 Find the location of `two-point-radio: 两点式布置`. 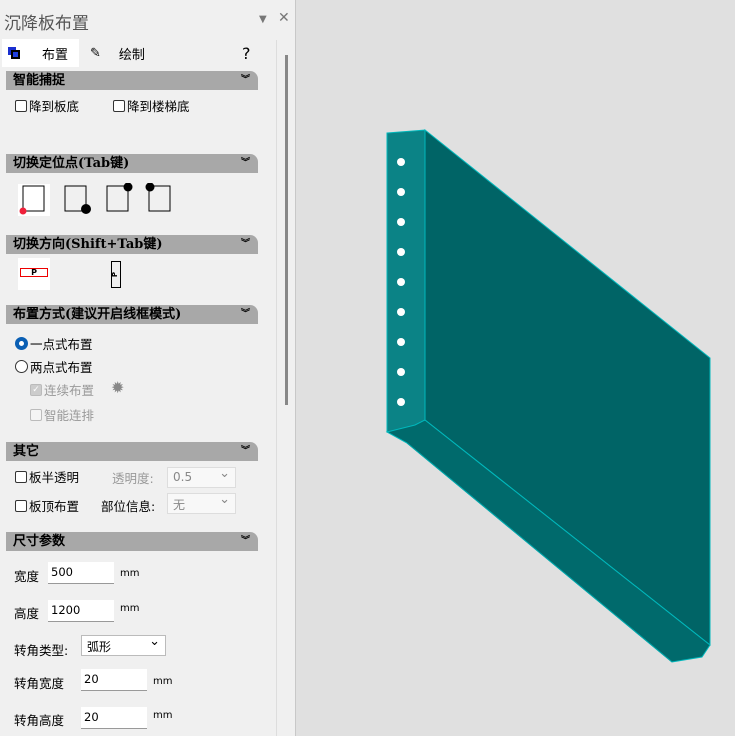

two-point-radio: 两点式布置 is located at coordinates (54, 366).